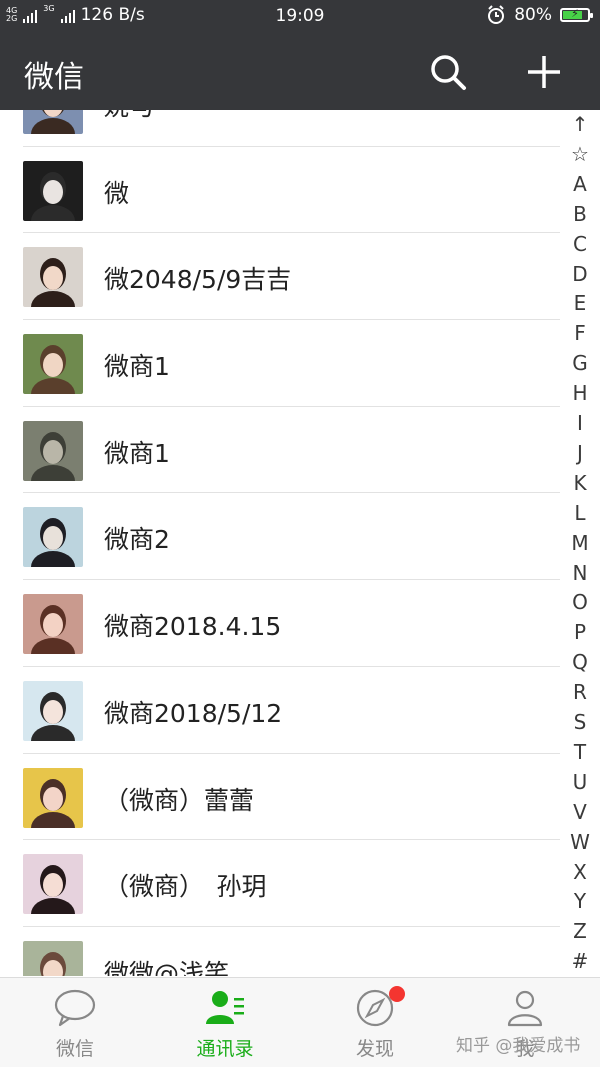 The width and height of the screenshot is (600, 1068). Describe the element at coordinates (580, 722) in the screenshot. I see `index-letter: S` at that location.